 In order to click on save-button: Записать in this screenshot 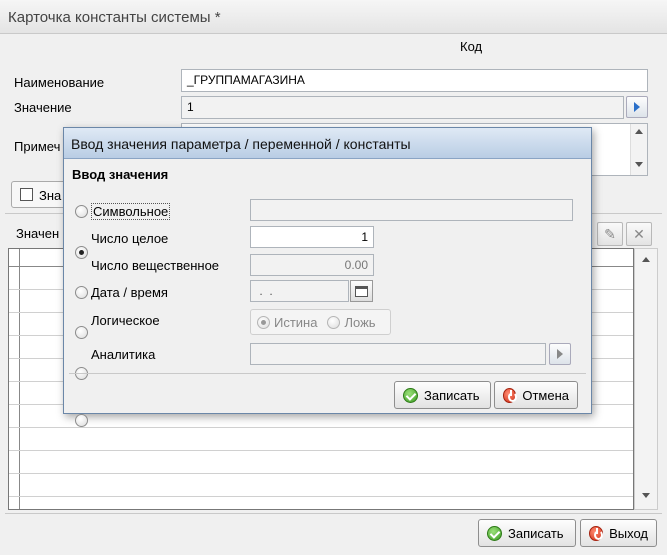, I will do `click(527, 533)`.